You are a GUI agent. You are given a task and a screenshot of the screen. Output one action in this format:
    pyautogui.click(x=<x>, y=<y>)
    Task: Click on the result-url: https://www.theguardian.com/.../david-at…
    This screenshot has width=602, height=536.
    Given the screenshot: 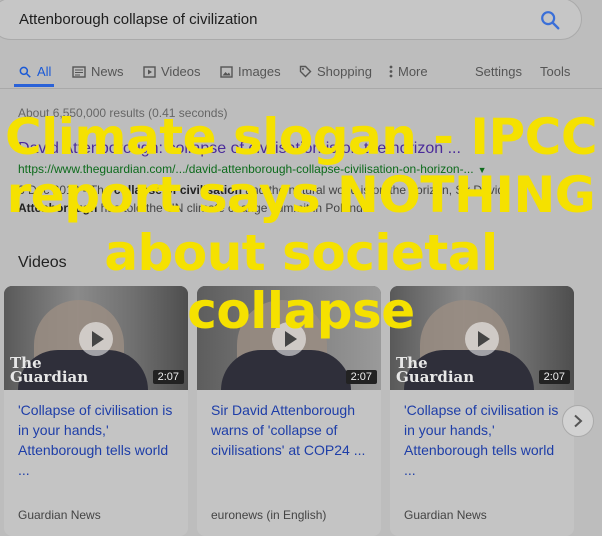 What is the action you would take?
    pyautogui.click(x=252, y=169)
    